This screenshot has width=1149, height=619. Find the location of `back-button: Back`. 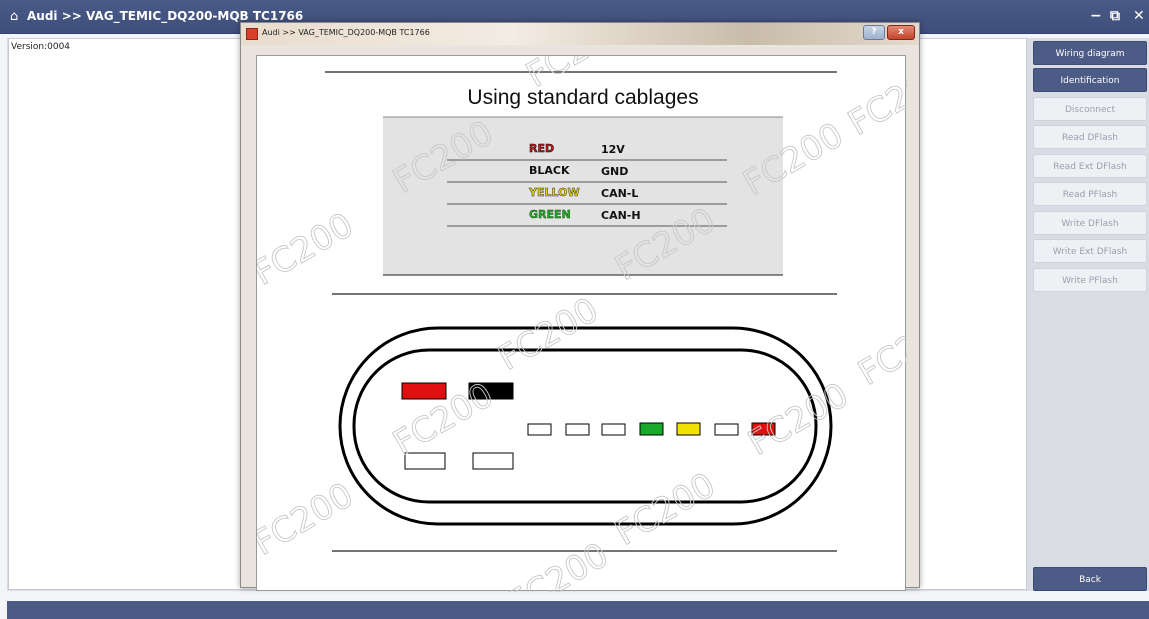

back-button: Back is located at coordinates (1090, 579).